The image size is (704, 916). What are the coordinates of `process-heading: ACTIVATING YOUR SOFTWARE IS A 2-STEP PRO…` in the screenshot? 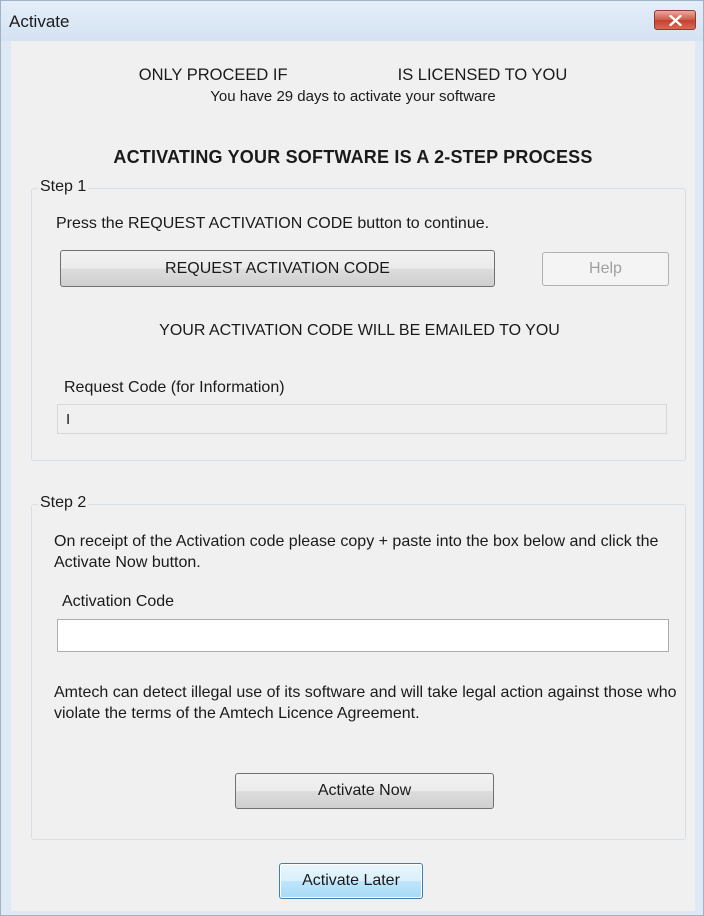 It's located at (353, 157).